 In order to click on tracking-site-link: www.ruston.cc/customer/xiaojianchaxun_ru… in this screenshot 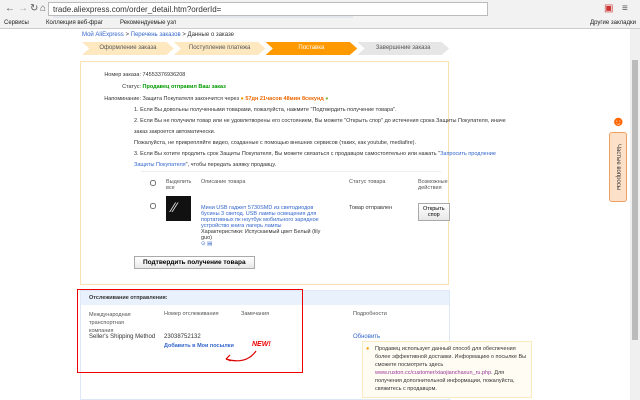, I will do `click(433, 373)`.